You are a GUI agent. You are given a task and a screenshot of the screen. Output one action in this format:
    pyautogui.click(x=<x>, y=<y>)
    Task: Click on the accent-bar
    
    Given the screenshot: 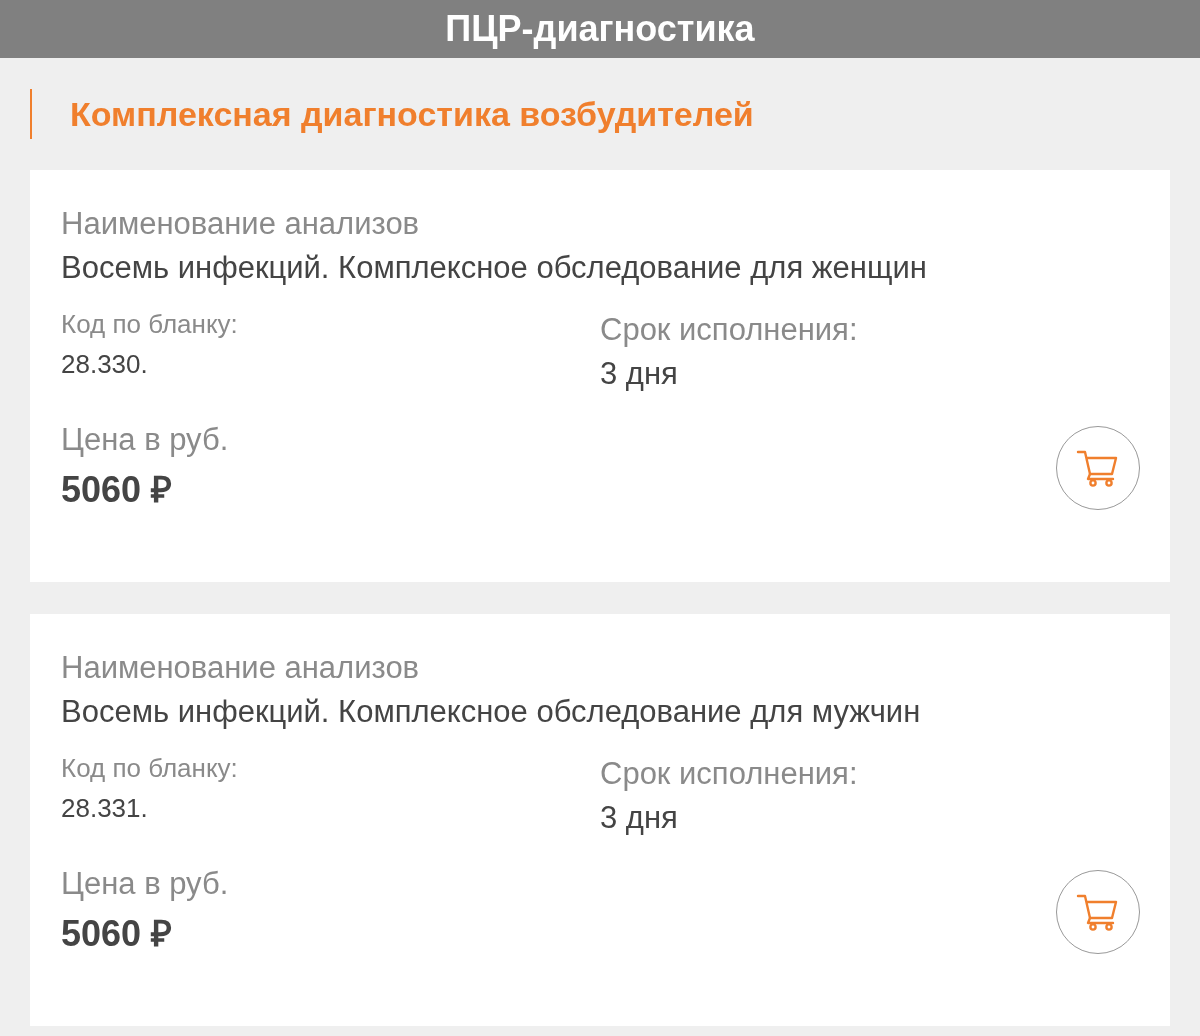 What is the action you would take?
    pyautogui.click(x=31, y=114)
    